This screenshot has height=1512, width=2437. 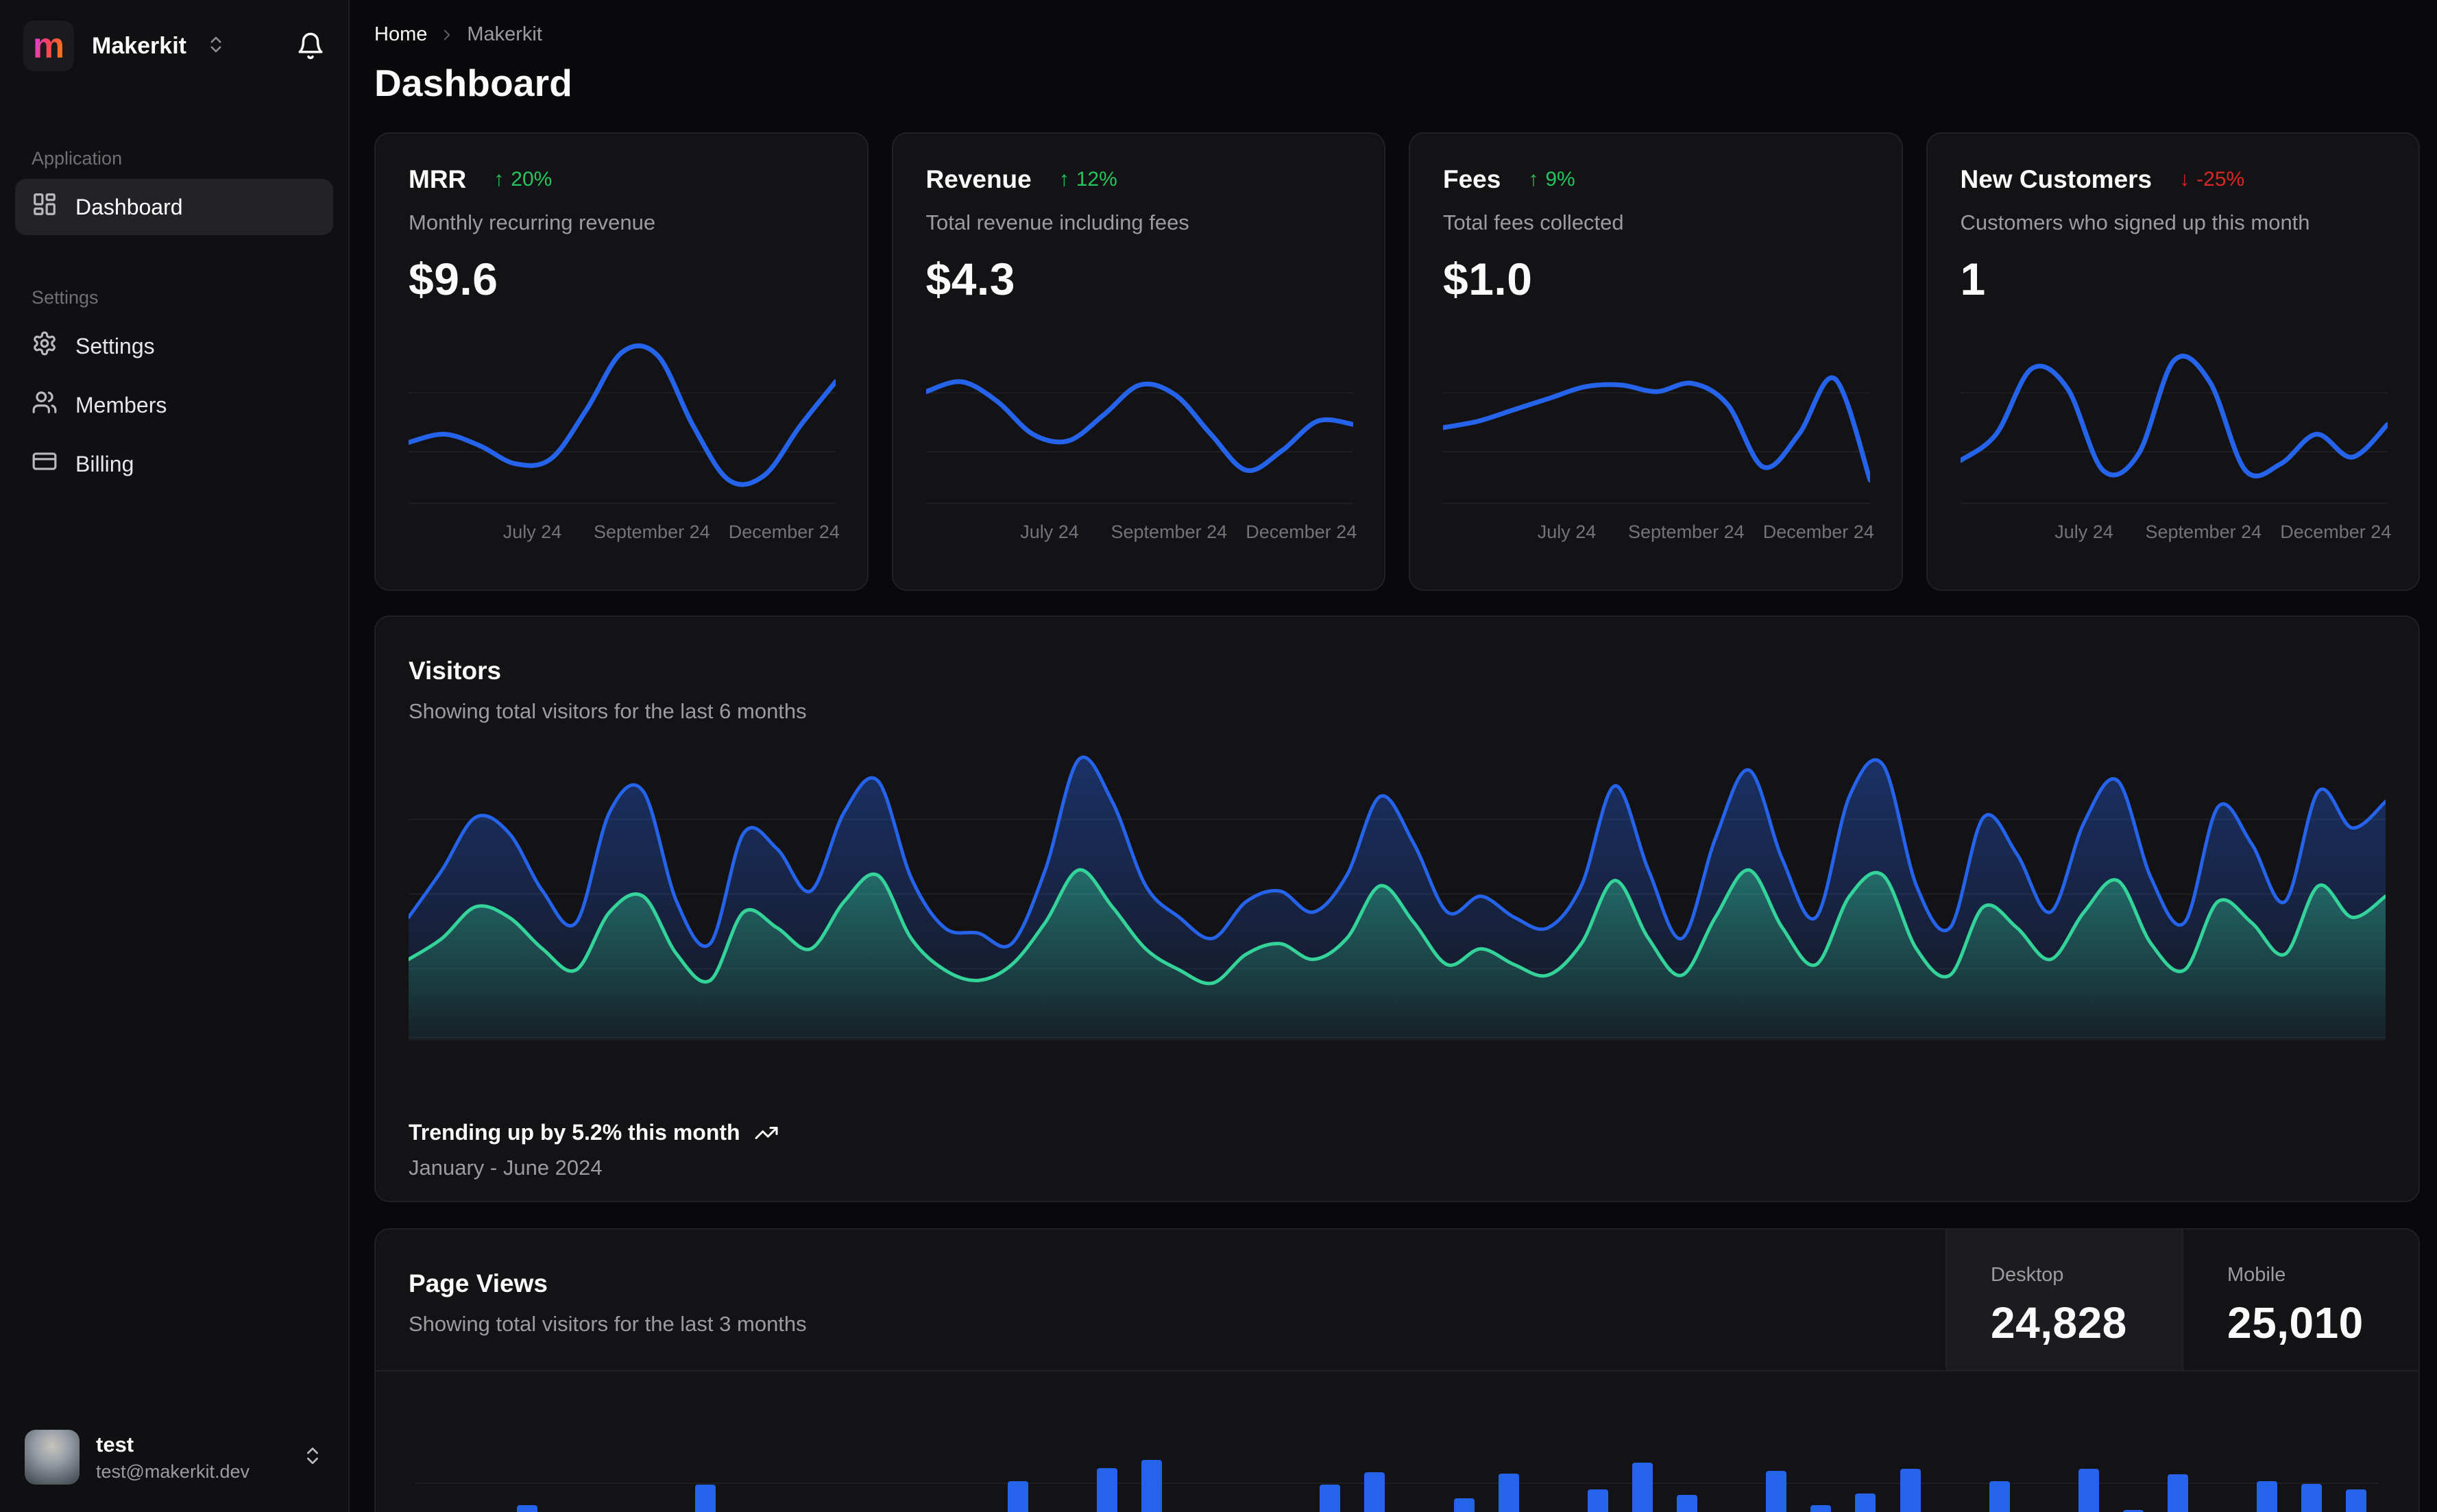 What do you see at coordinates (1534, 222) in the screenshot?
I see `stat-description: Total fees collected` at bounding box center [1534, 222].